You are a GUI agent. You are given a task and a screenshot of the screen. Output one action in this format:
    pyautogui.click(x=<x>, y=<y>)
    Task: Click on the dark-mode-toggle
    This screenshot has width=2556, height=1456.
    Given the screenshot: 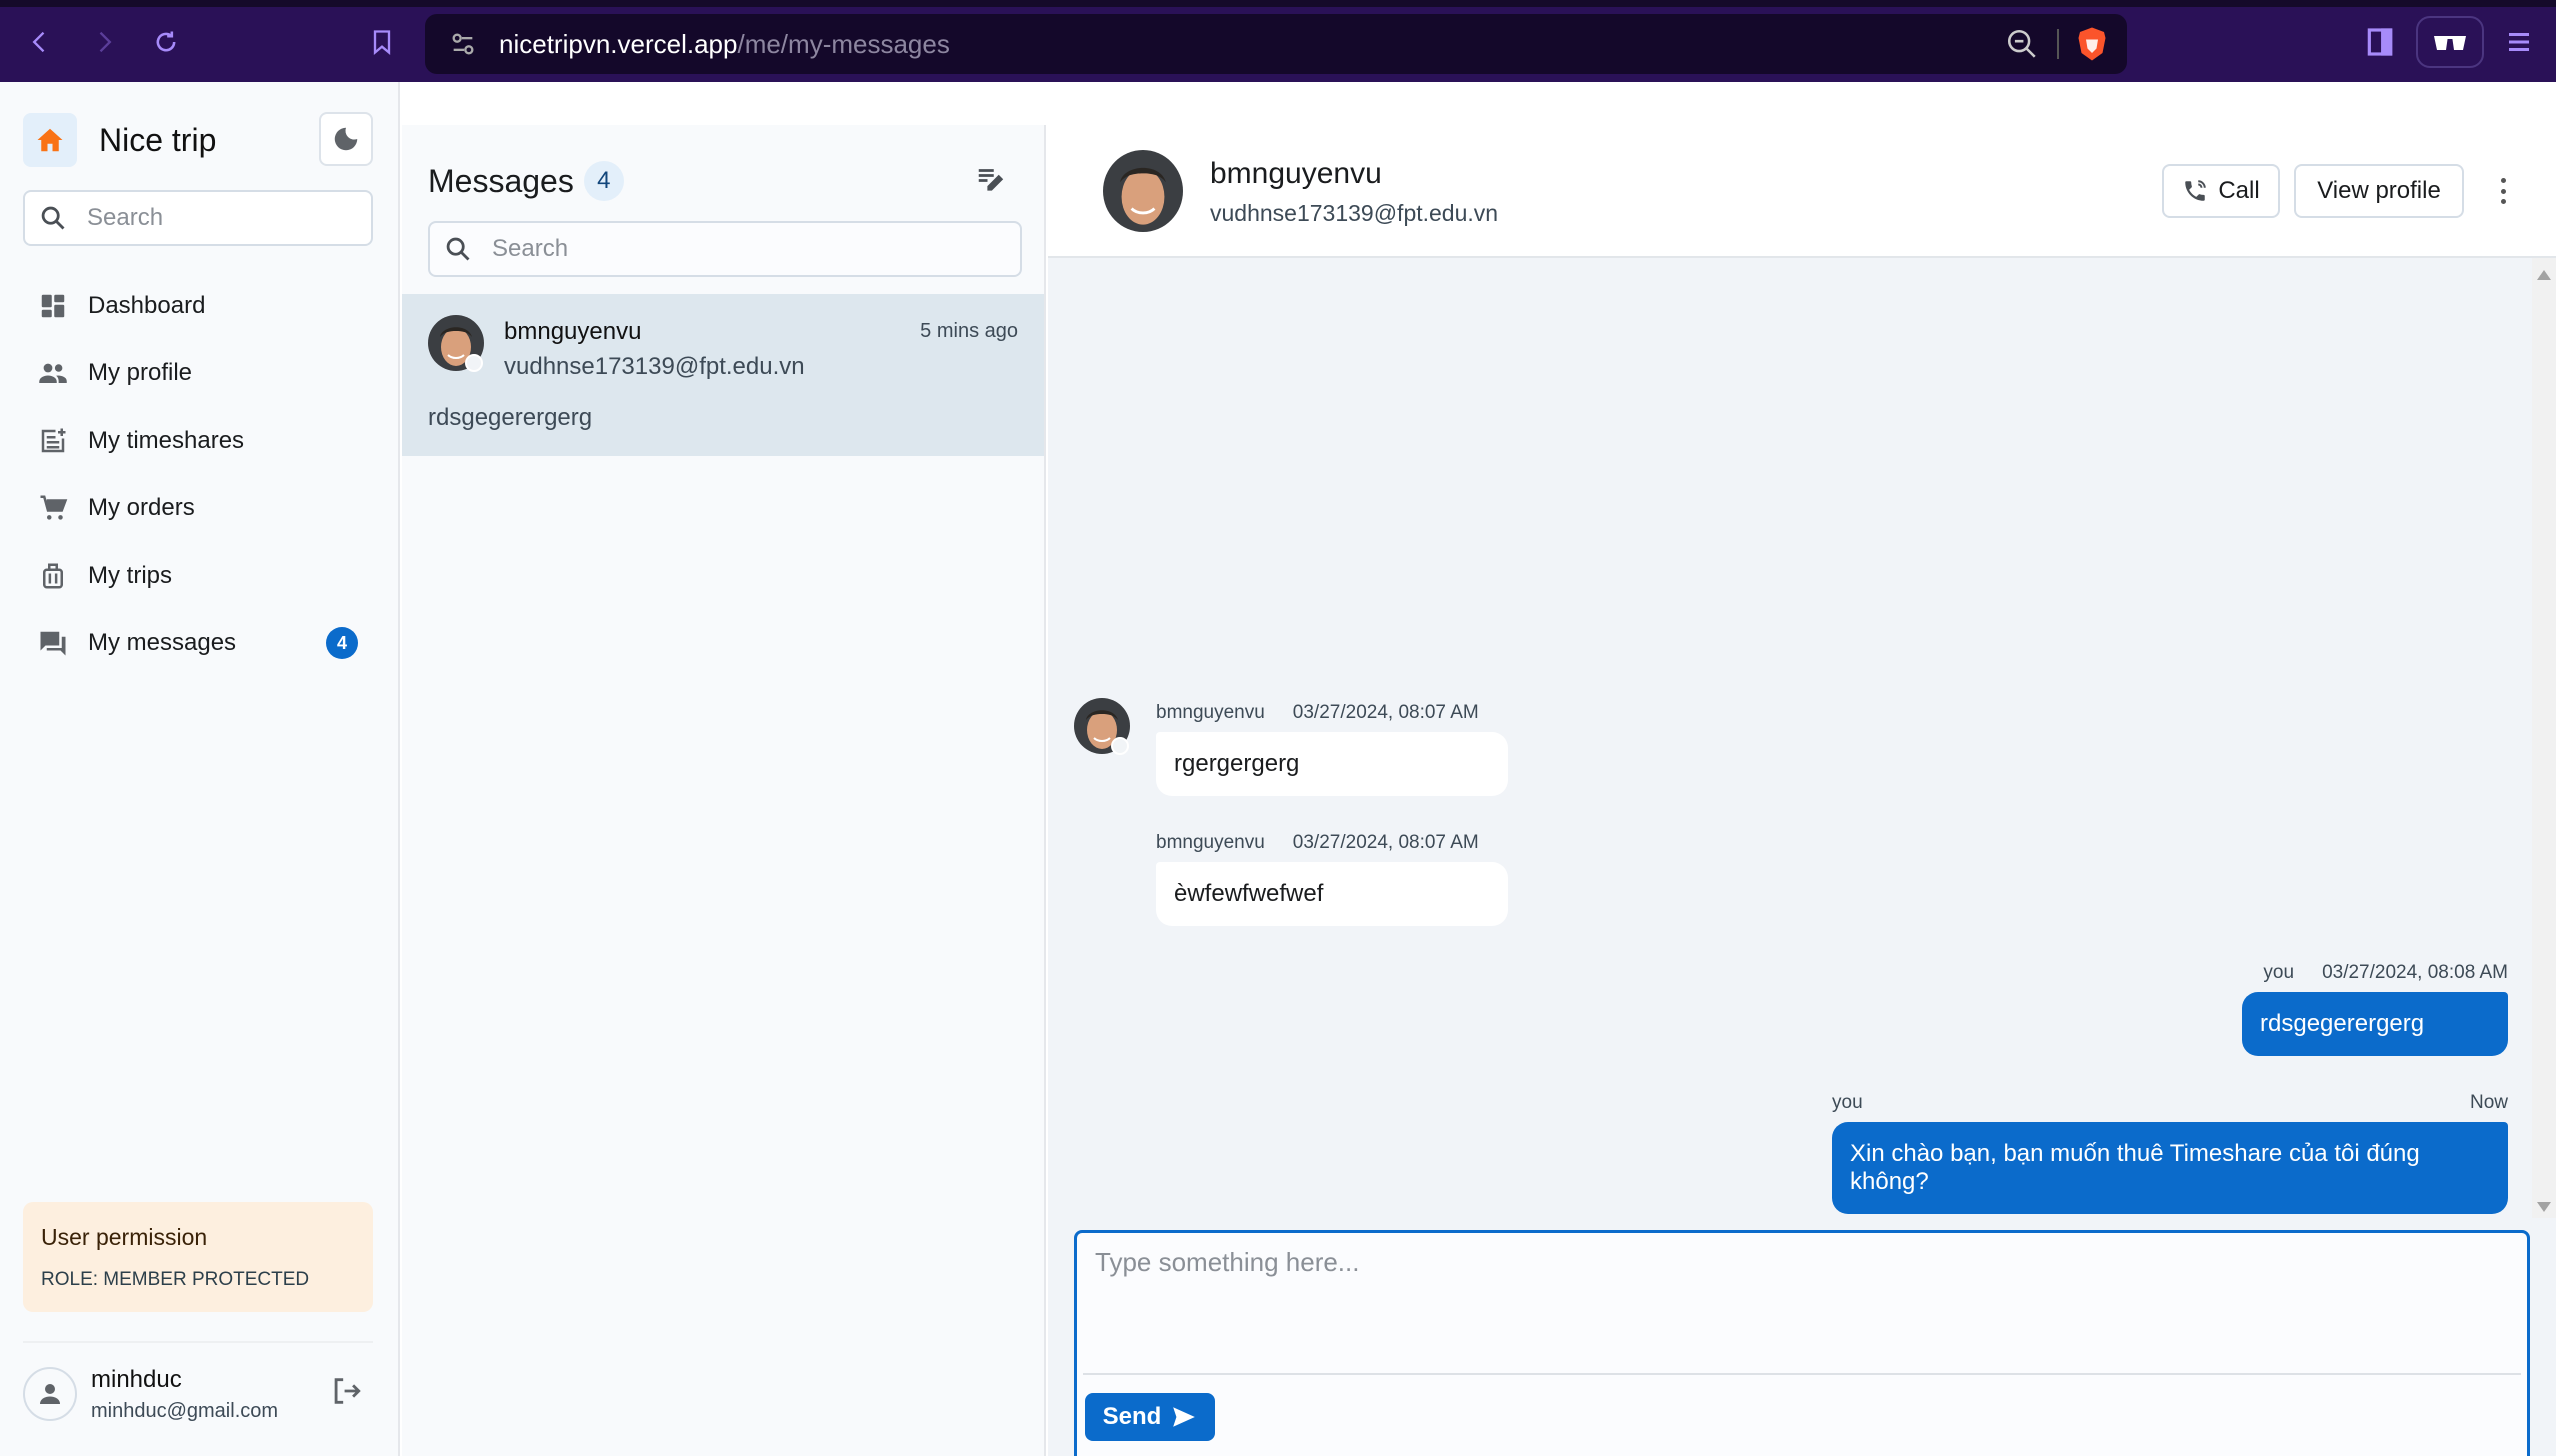 What is the action you would take?
    pyautogui.click(x=346, y=139)
    